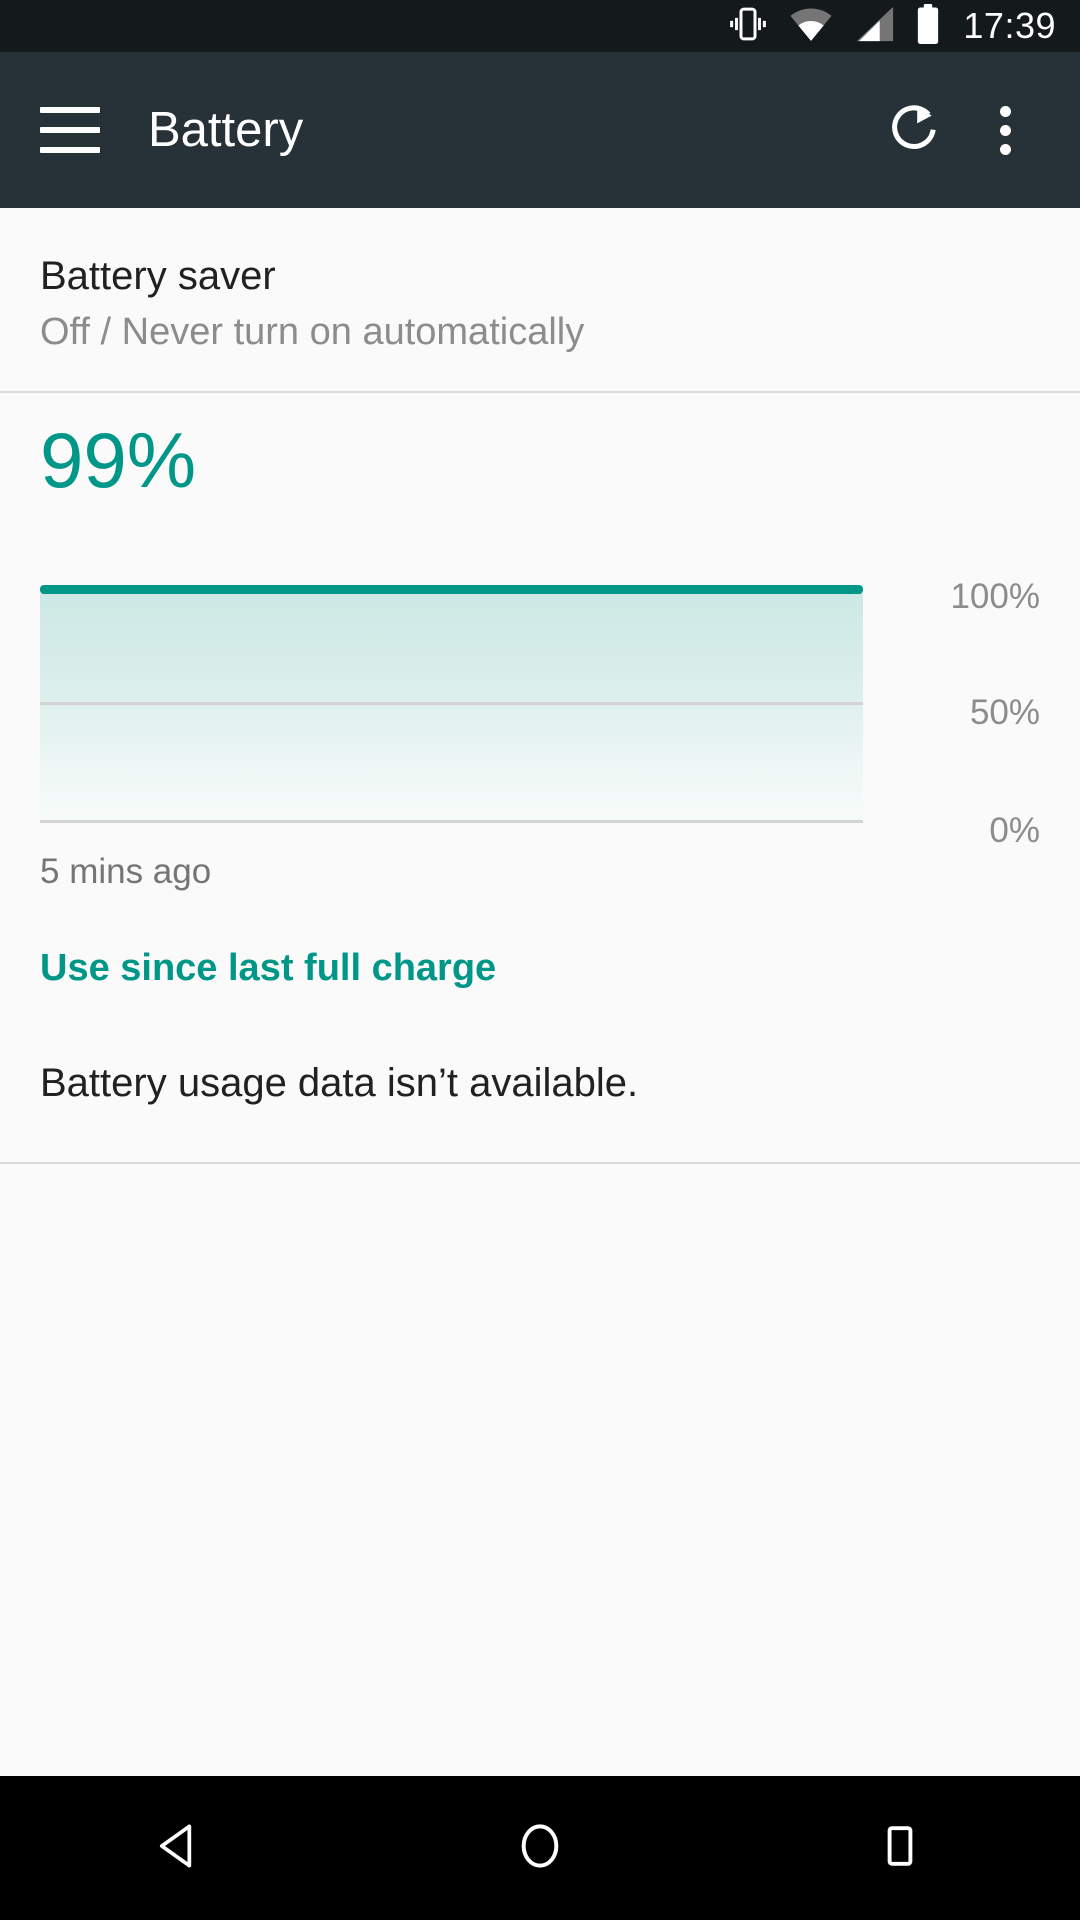  What do you see at coordinates (540, 941) in the screenshot?
I see `use-since-last-full-charge-link: Use since last full charge` at bounding box center [540, 941].